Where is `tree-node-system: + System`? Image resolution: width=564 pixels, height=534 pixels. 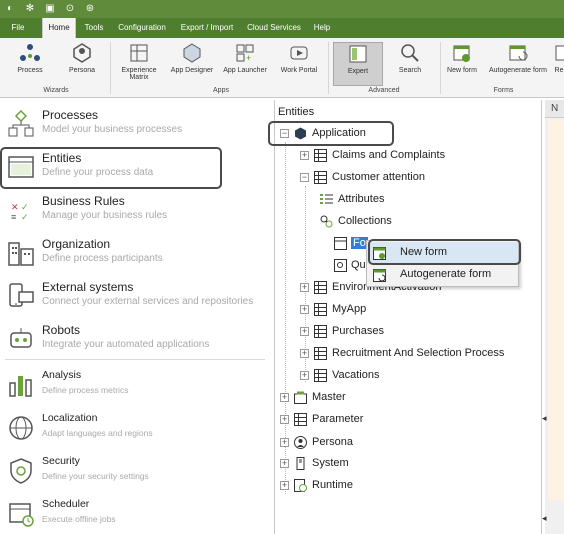 tree-node-system: + System is located at coordinates (380, 464).